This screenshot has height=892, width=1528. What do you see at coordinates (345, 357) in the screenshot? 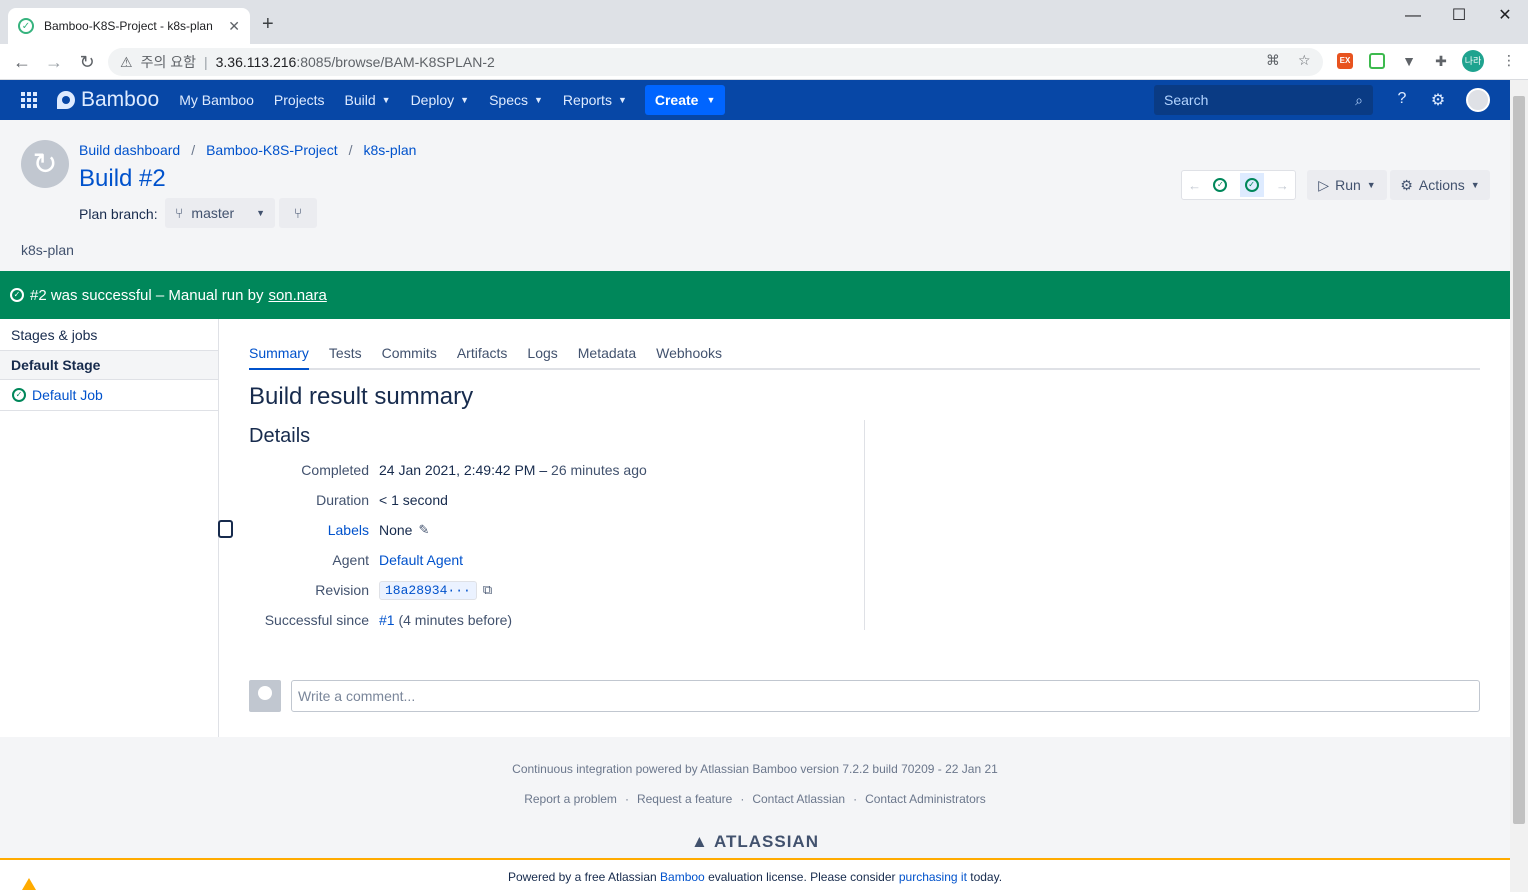
I see `tab-tests: Tests` at bounding box center [345, 357].